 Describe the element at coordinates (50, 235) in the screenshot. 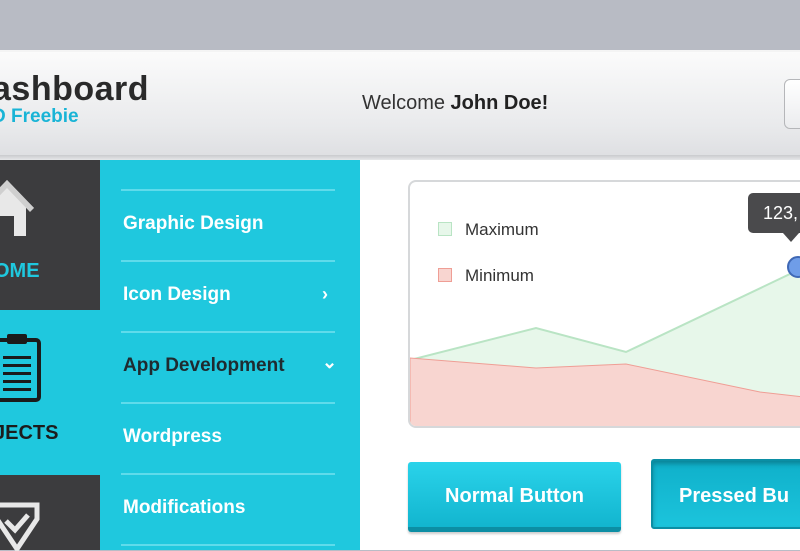

I see `nav-item-home: OME` at that location.